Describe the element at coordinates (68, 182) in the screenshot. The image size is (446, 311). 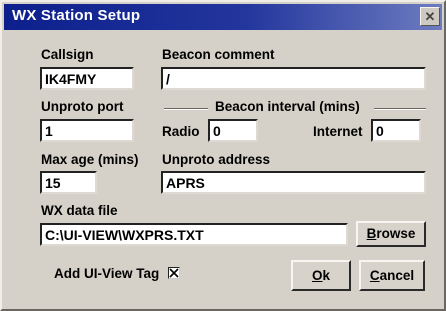
I see `max-age-input: 15` at that location.